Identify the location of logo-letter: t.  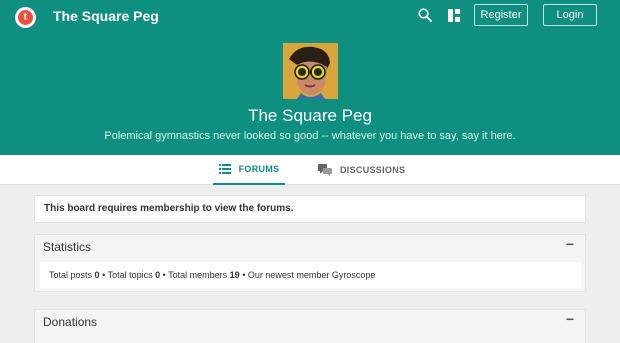
(25, 17).